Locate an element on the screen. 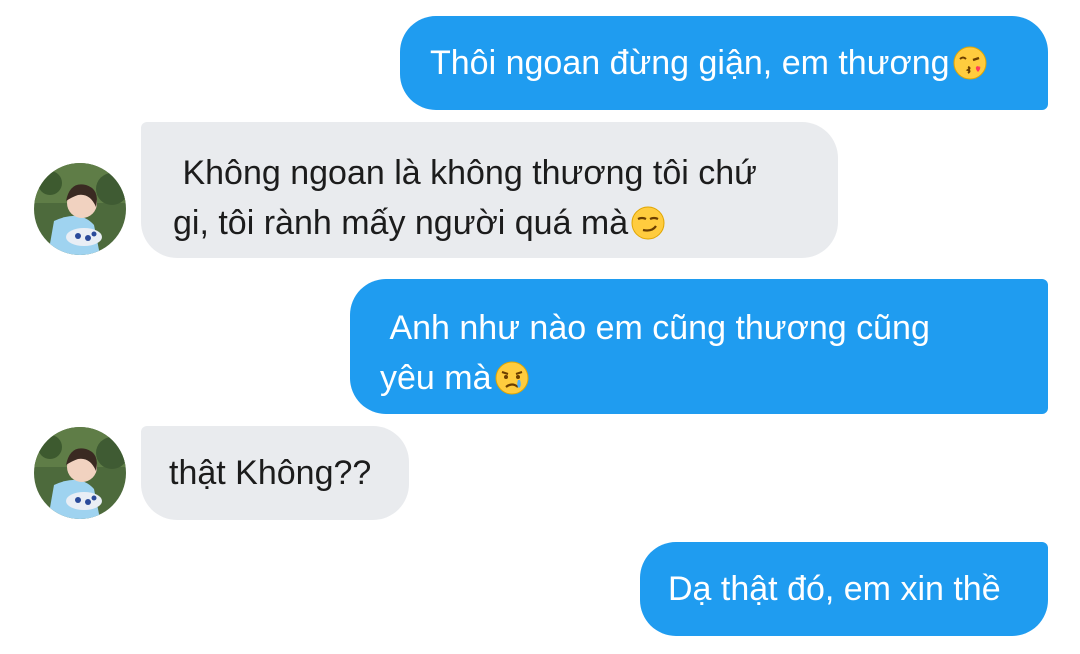 The image size is (1080, 654). kissing-heart-emoji-icon is located at coordinates (970, 70).